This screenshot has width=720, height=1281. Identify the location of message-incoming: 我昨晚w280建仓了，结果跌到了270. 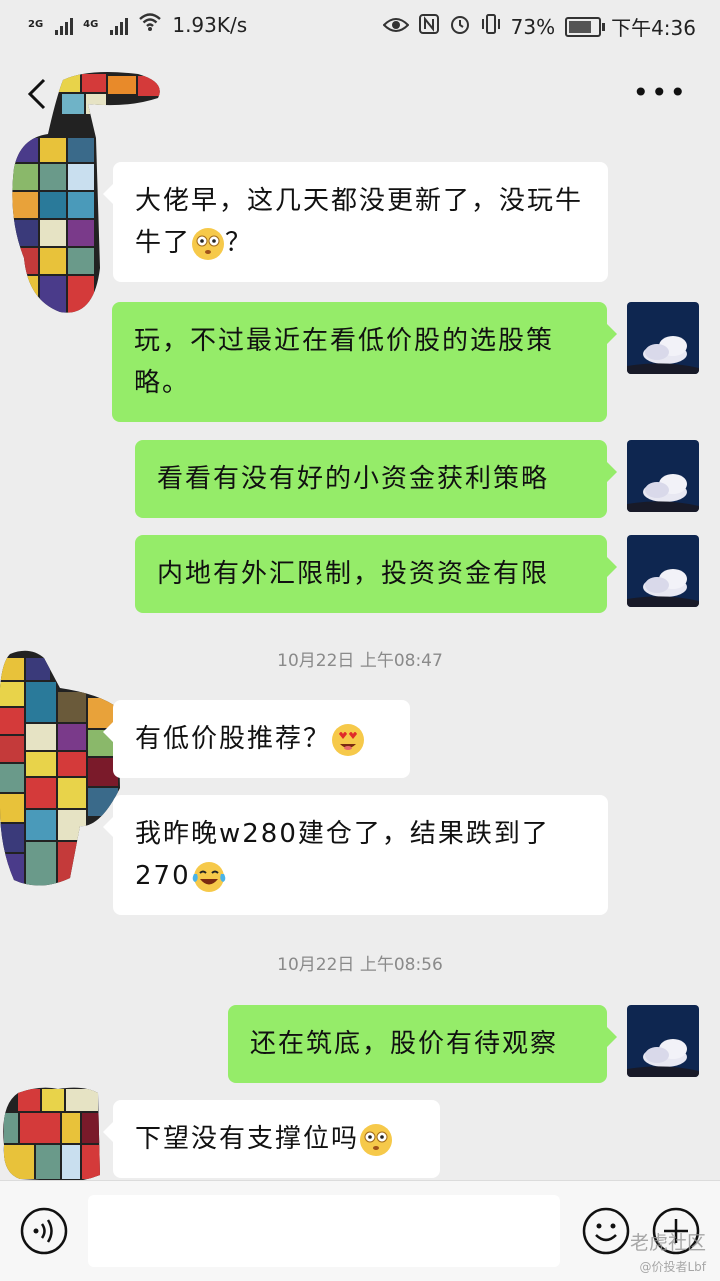
(355, 855).